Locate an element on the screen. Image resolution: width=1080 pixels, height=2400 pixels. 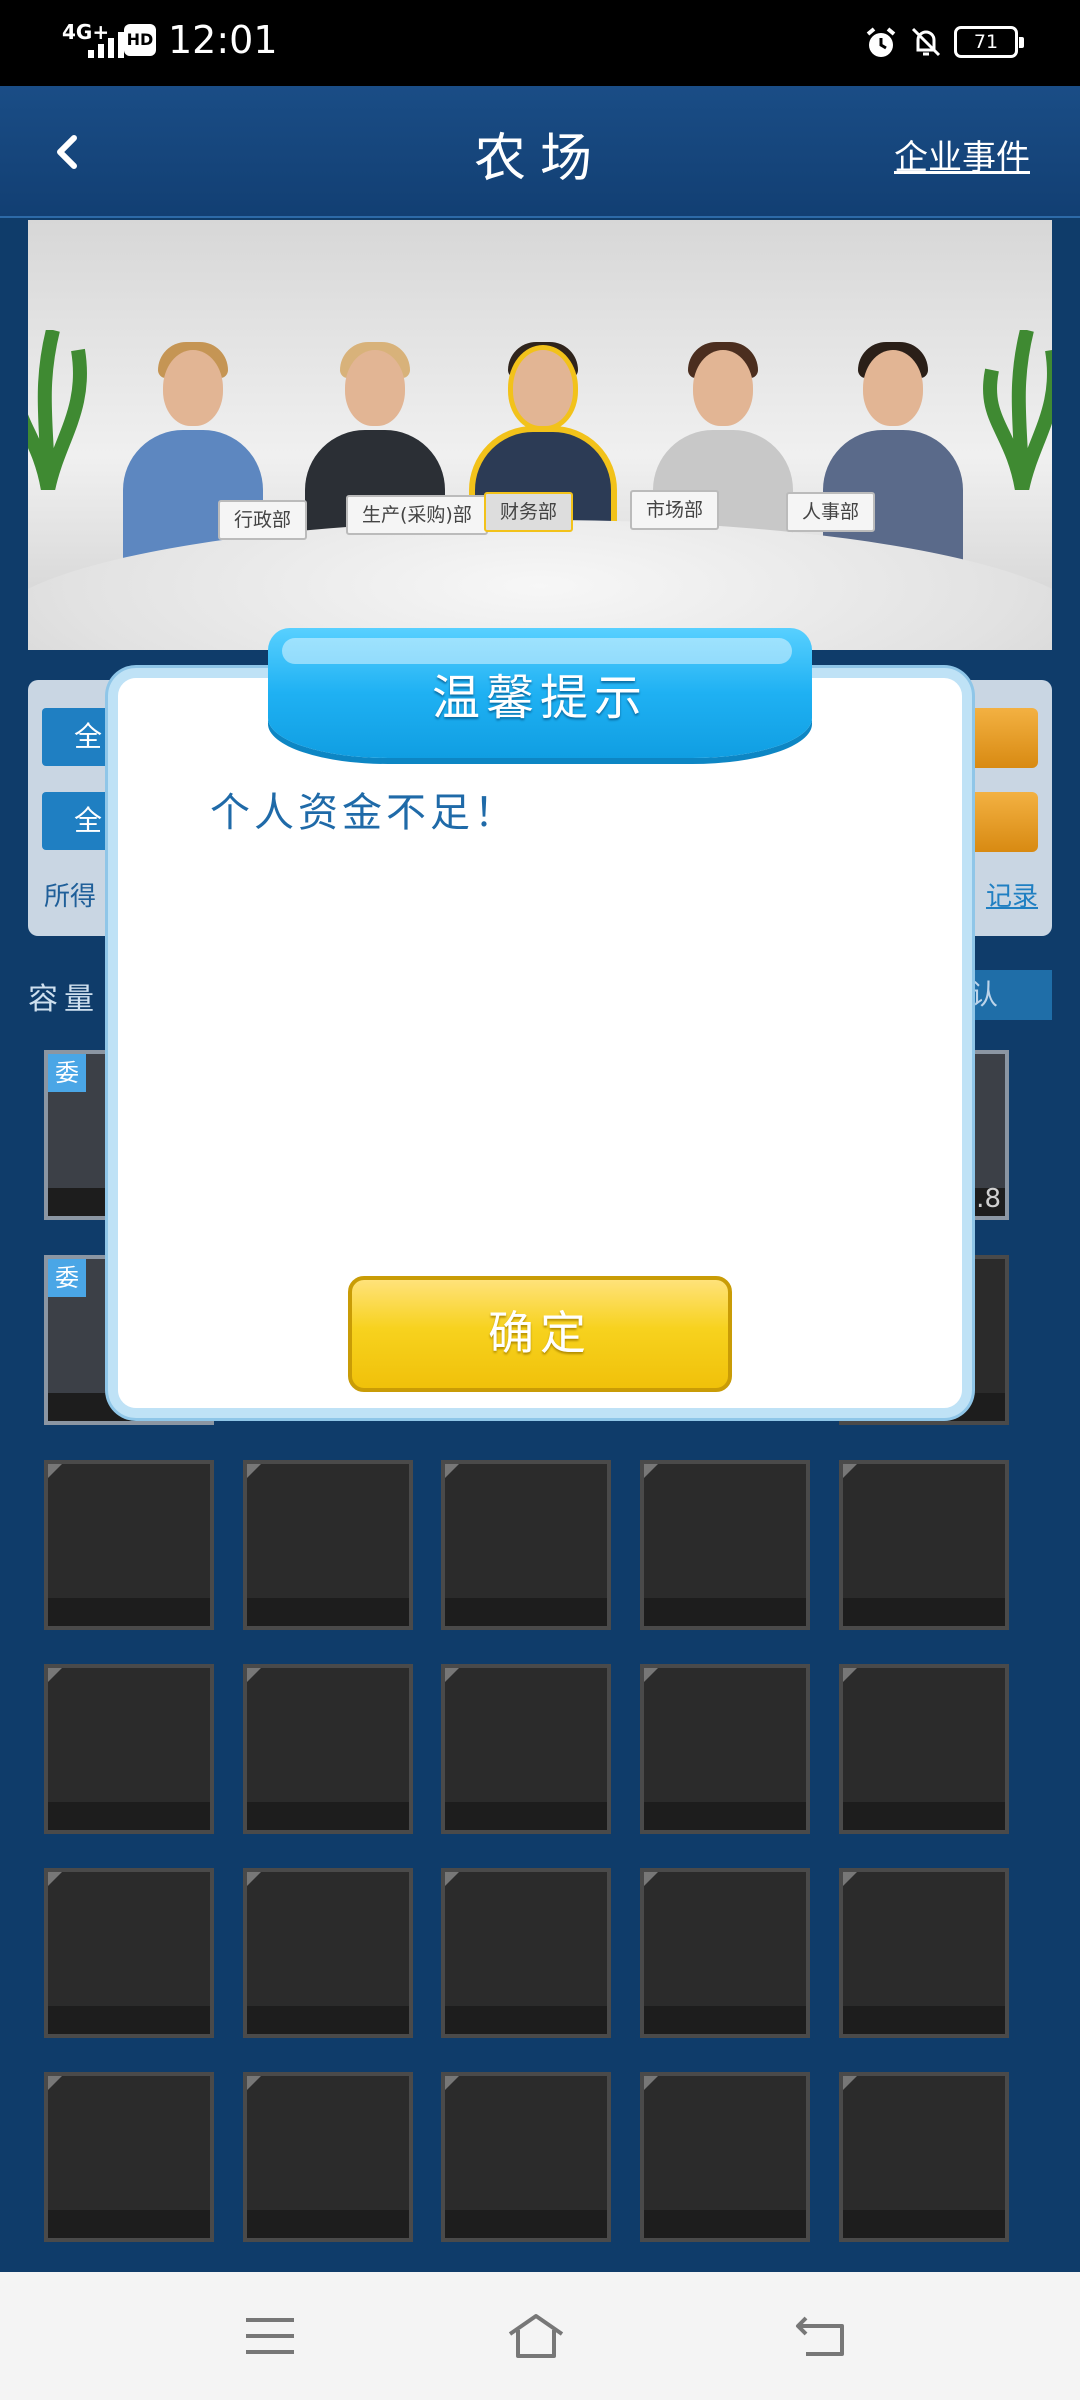
notifications-off-icon is located at coordinates (926, 42).